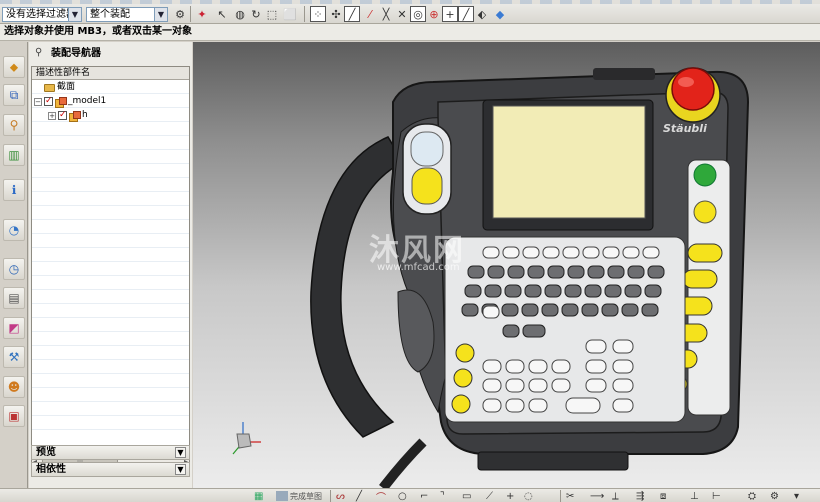 The height and width of the screenshot is (502, 820). Describe the element at coordinates (716, 495) in the screenshot. I see `dimension-icon: ⊢` at that location.